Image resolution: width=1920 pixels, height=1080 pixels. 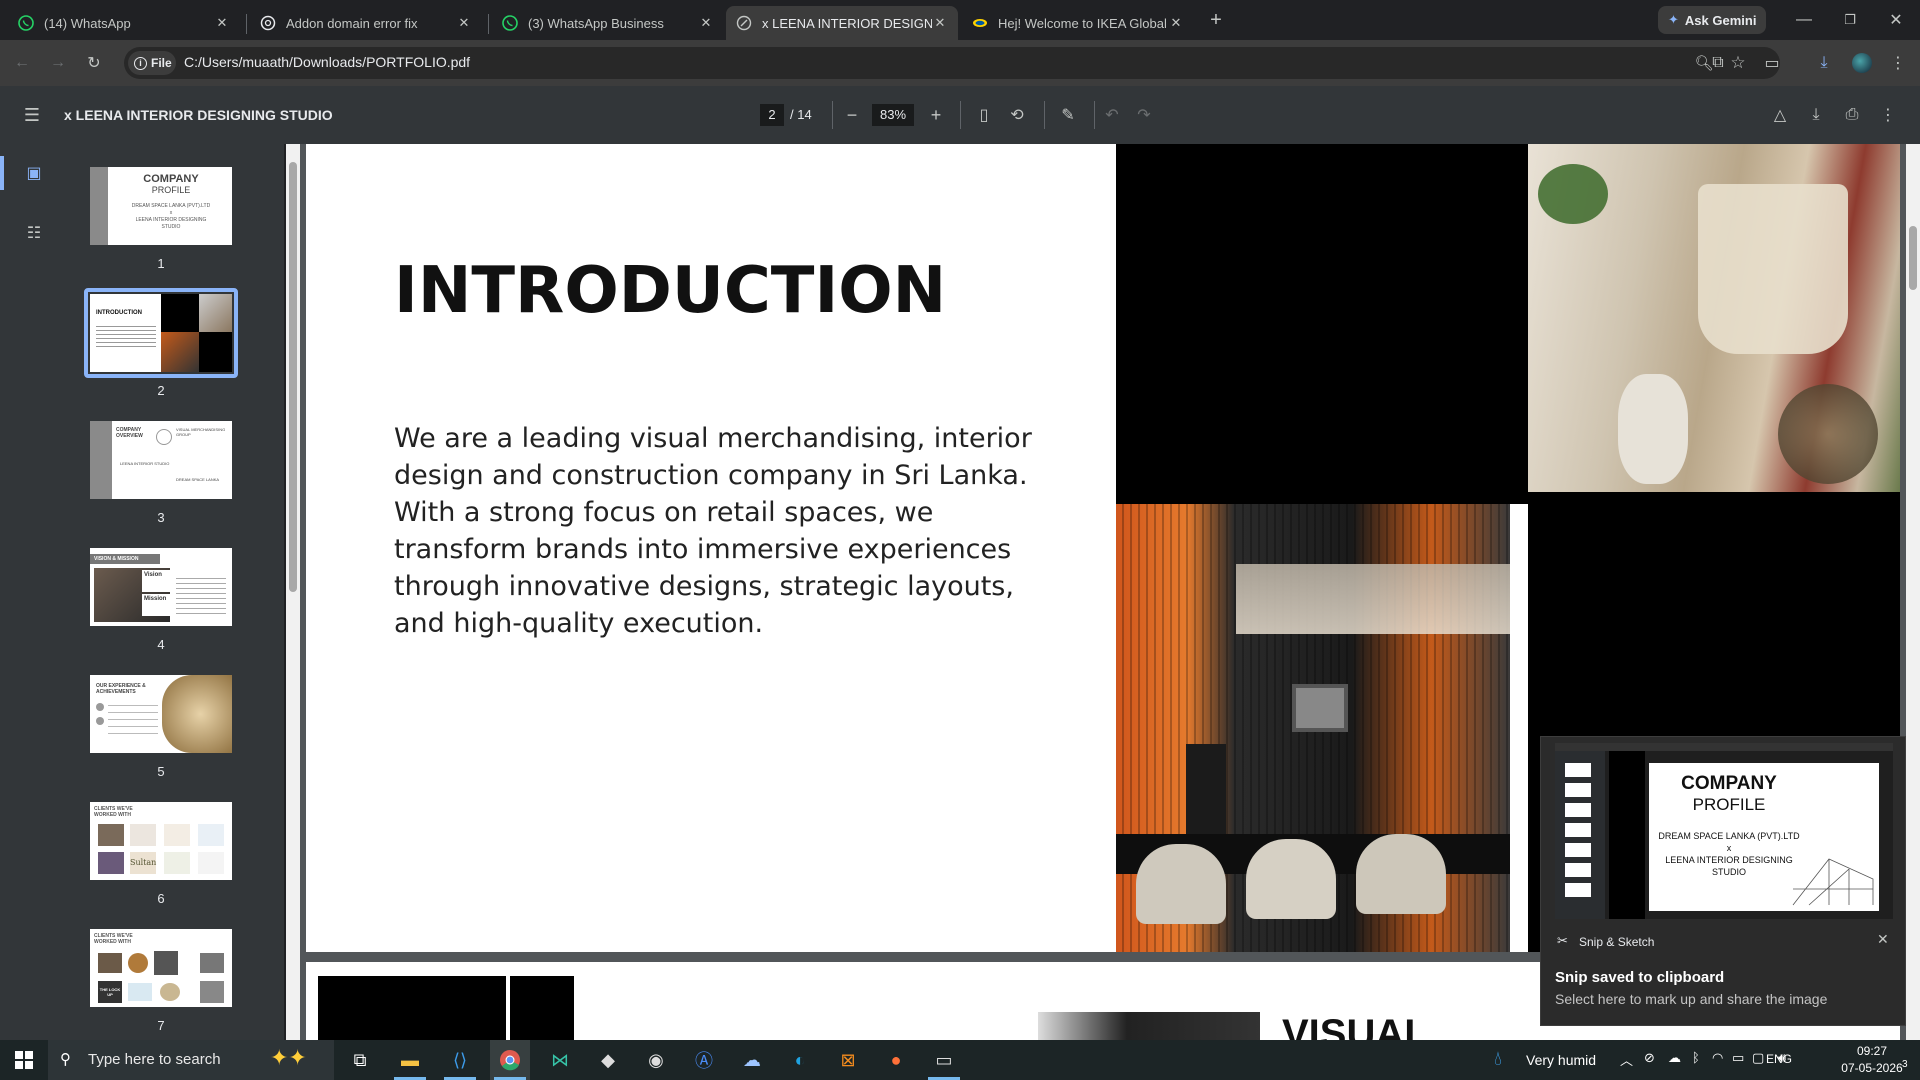 What do you see at coordinates (1216, 20) in the screenshot?
I see `new-tab-button: +` at bounding box center [1216, 20].